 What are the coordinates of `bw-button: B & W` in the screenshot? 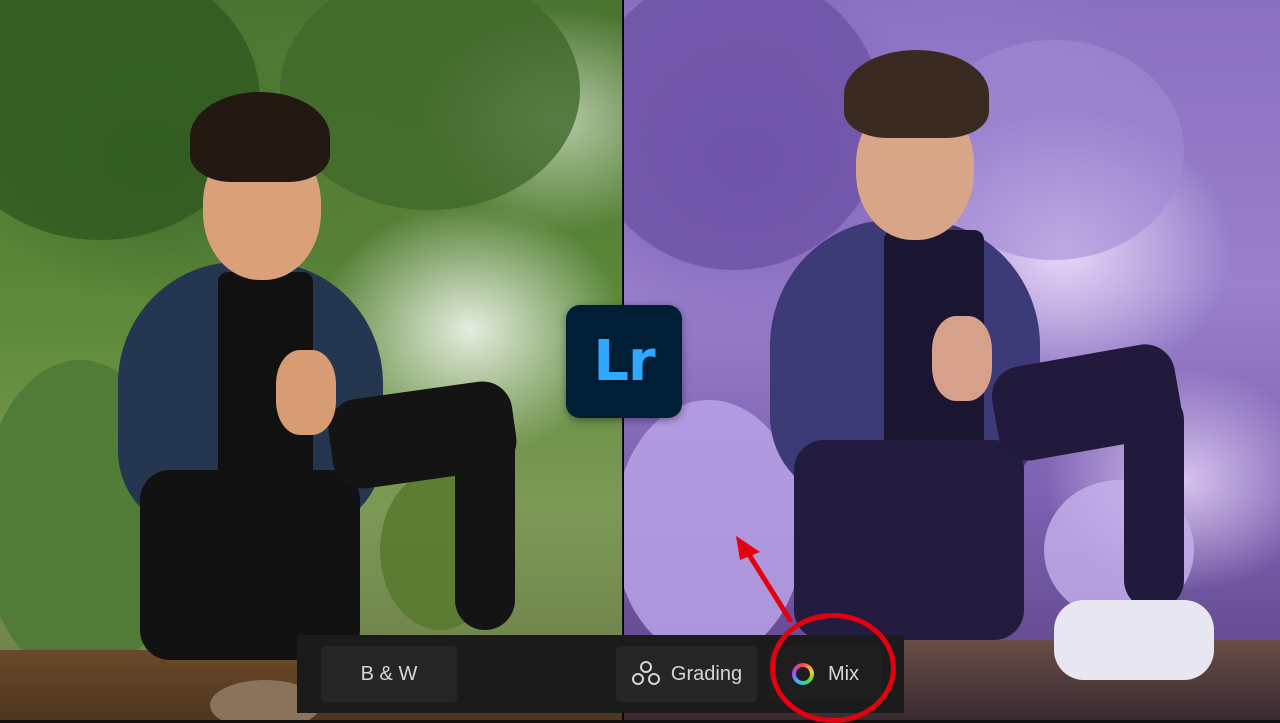 It's located at (389, 674).